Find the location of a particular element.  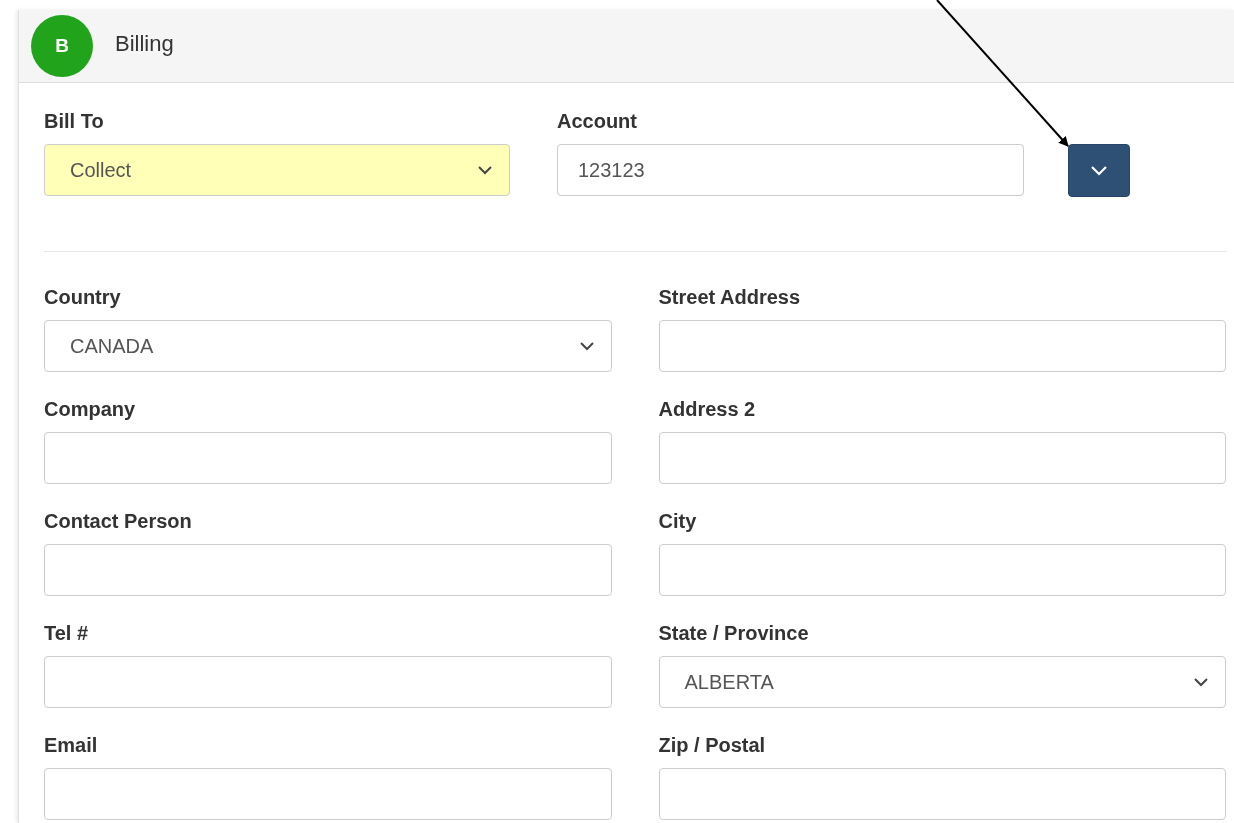

field-label: Tel # is located at coordinates (67, 633).